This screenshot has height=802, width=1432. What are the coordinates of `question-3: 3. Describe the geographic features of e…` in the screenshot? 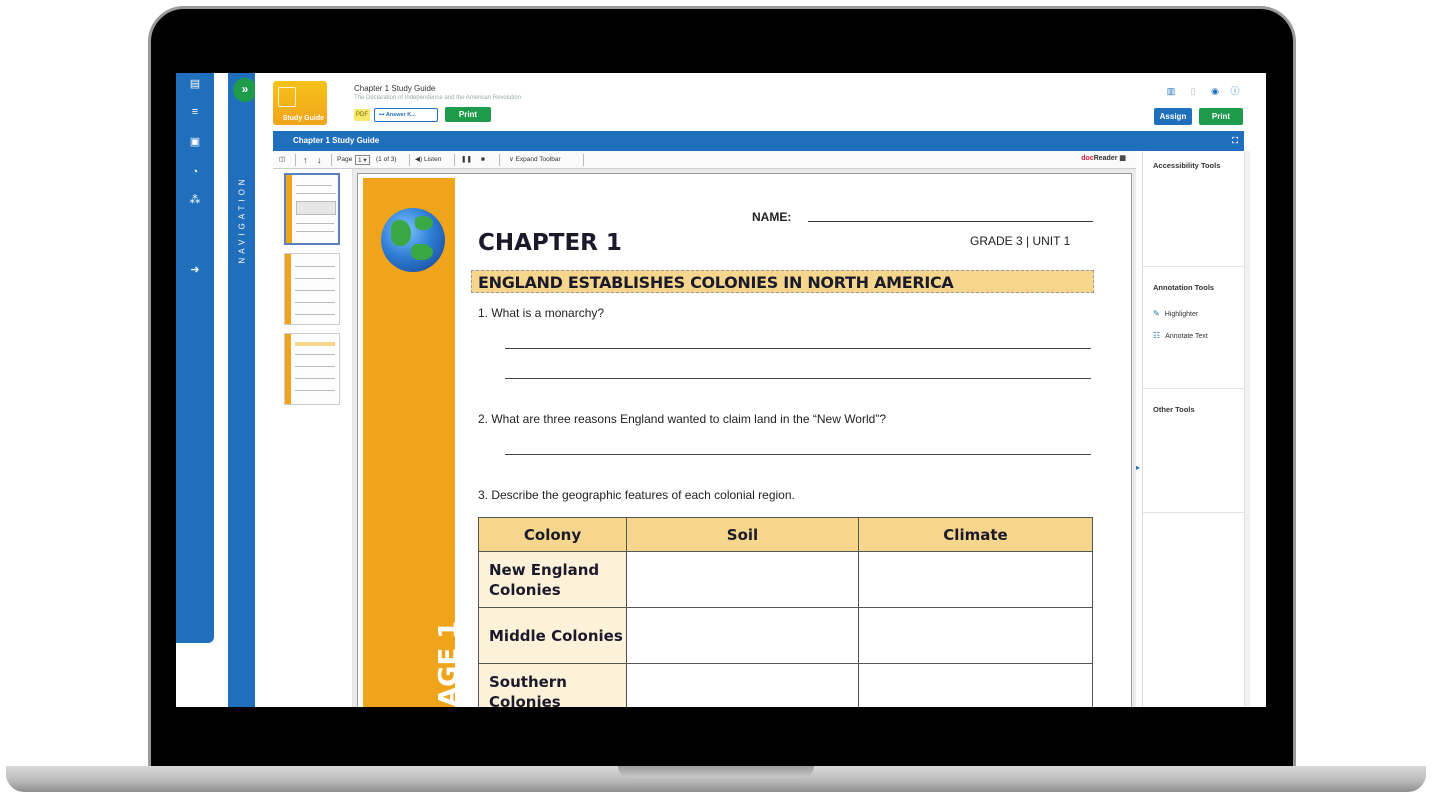 It's located at (636, 495).